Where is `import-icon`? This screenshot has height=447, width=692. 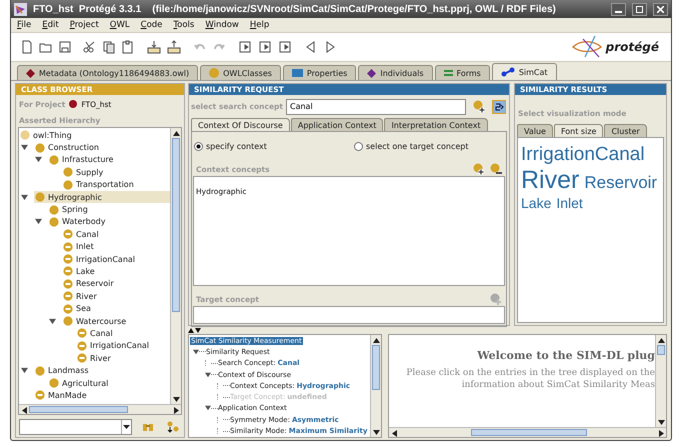 import-icon is located at coordinates (153, 47).